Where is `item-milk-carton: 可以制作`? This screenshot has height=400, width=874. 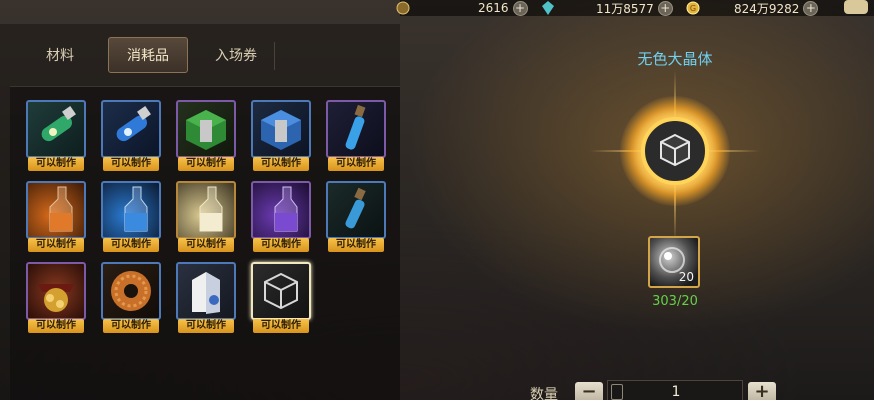
item-milk-carton: 可以制作 is located at coordinates (206, 298).